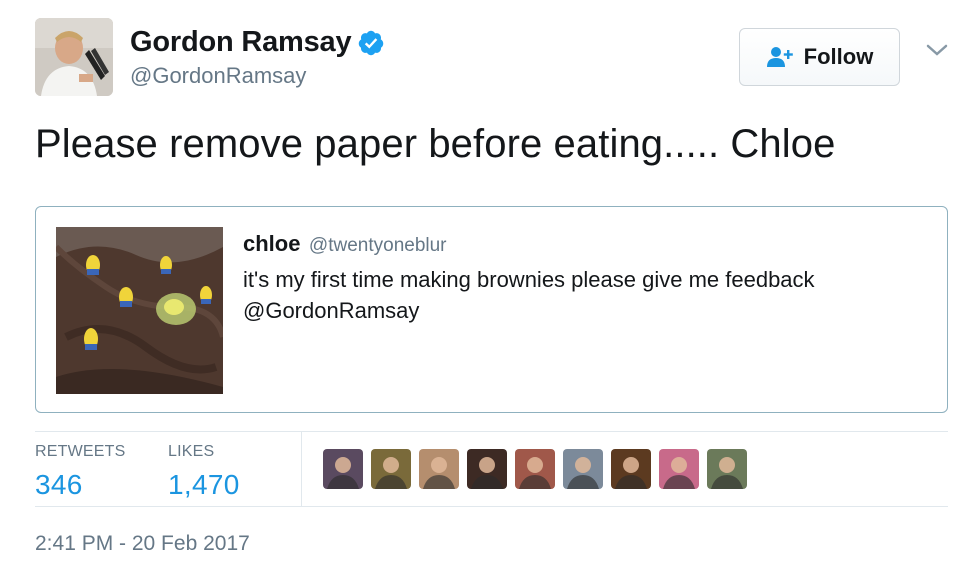 The image size is (980, 573). I want to click on retweets-label: RETWEETS, so click(80, 451).